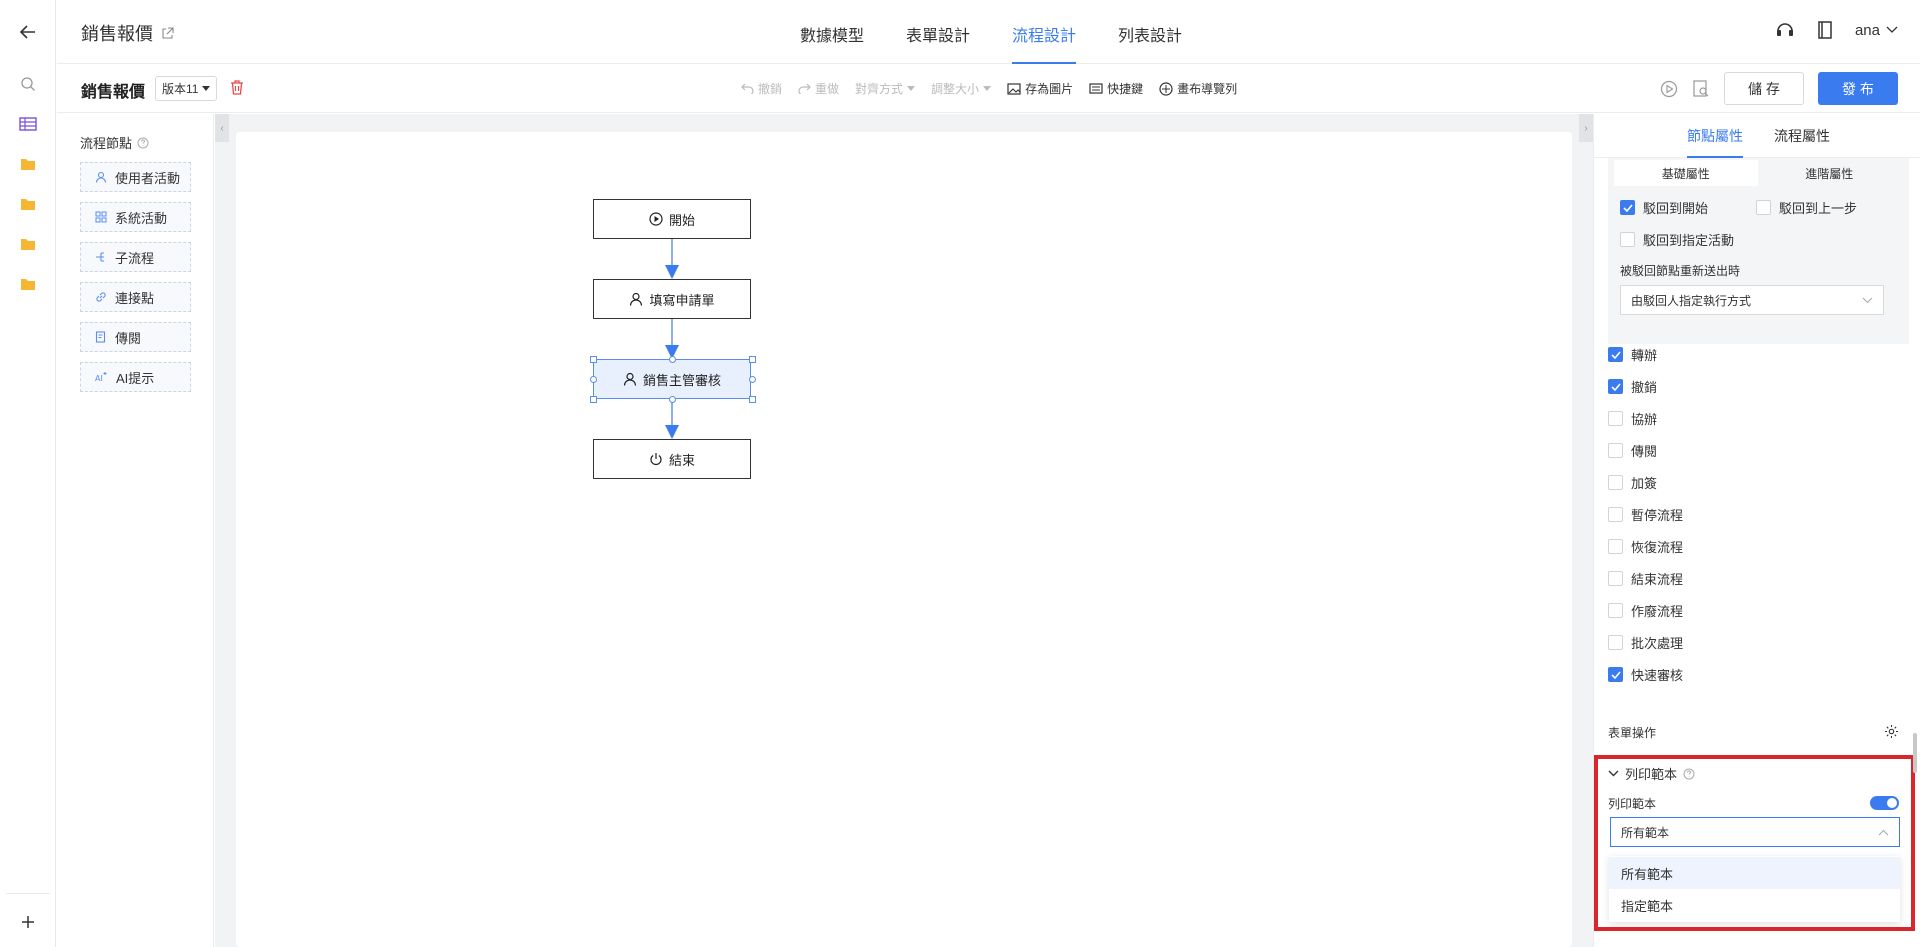  I want to click on headset-icon, so click(1785, 30).